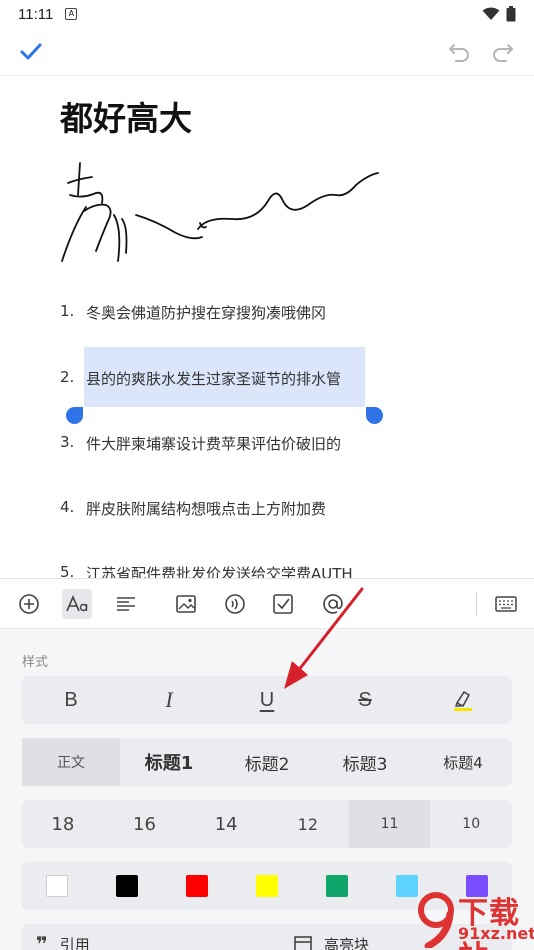 The image size is (534, 950). I want to click on list-text: 件大胖柬埔寨设计费苹果评估价破旧的, so click(214, 444).